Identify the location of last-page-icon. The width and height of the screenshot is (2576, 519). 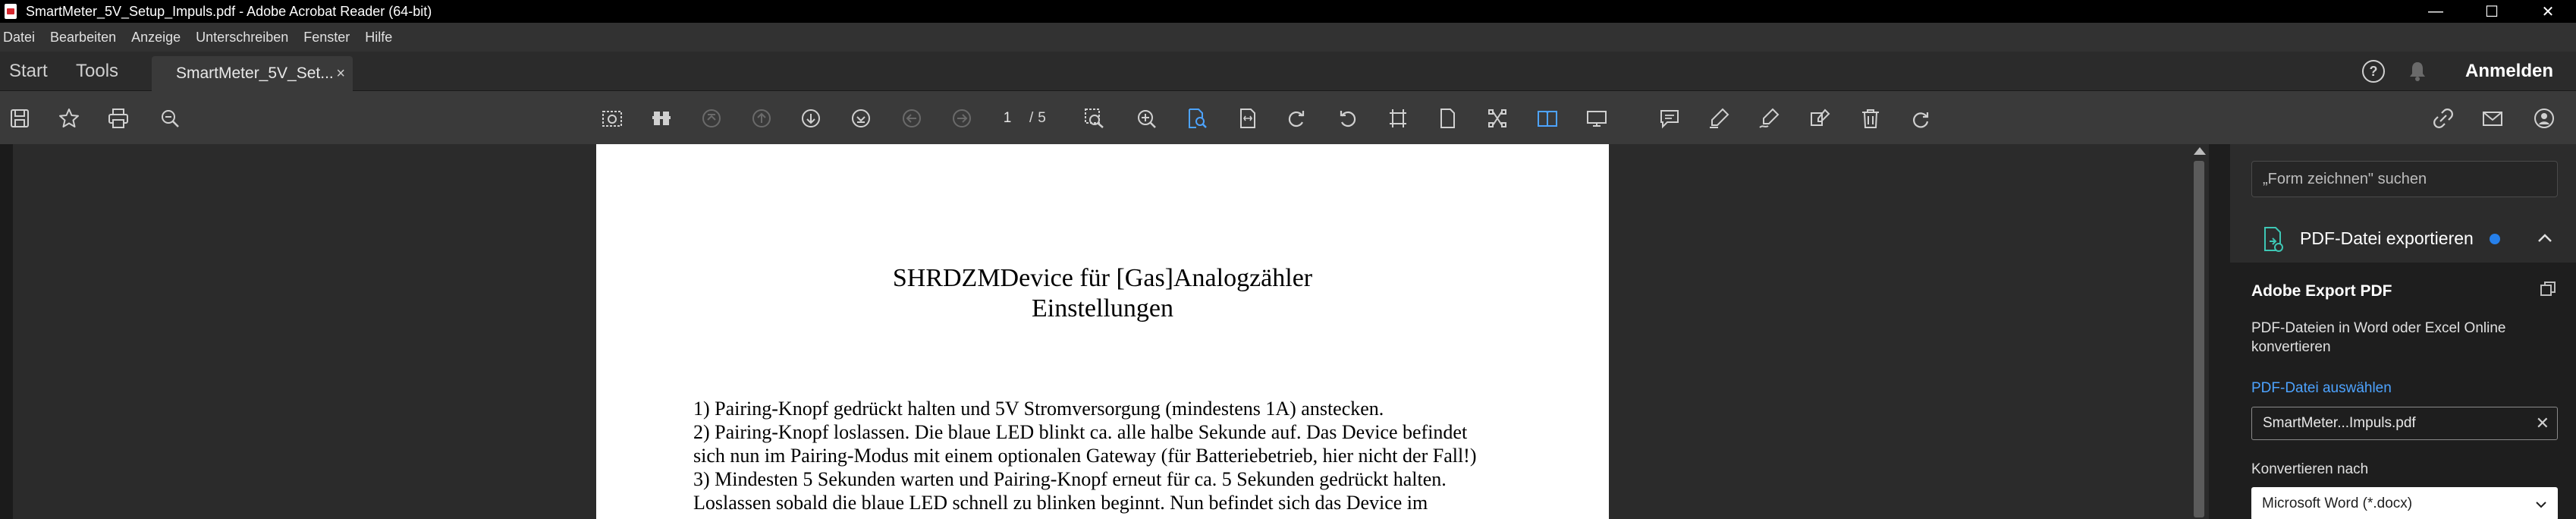
(861, 119).